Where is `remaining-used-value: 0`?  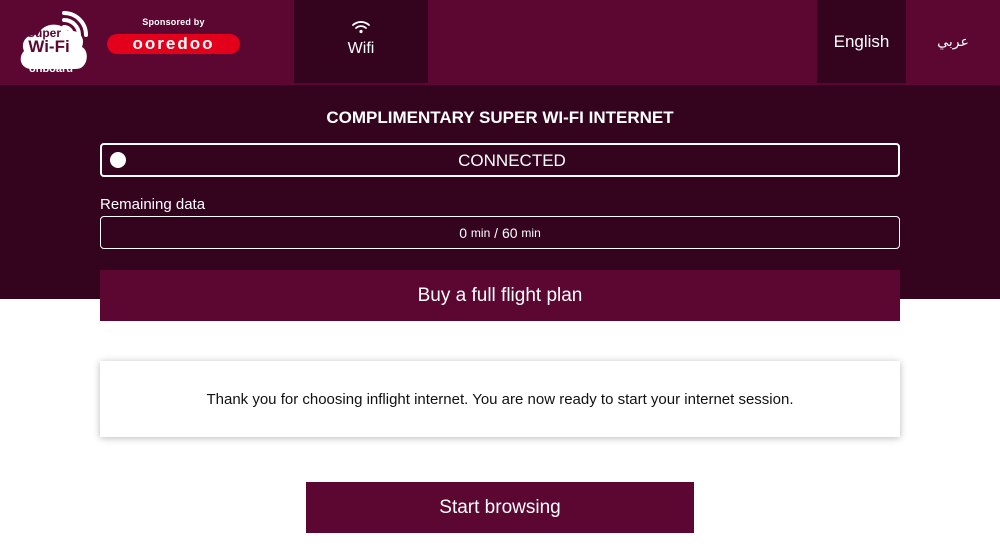
remaining-used-value: 0 is located at coordinates (463, 232).